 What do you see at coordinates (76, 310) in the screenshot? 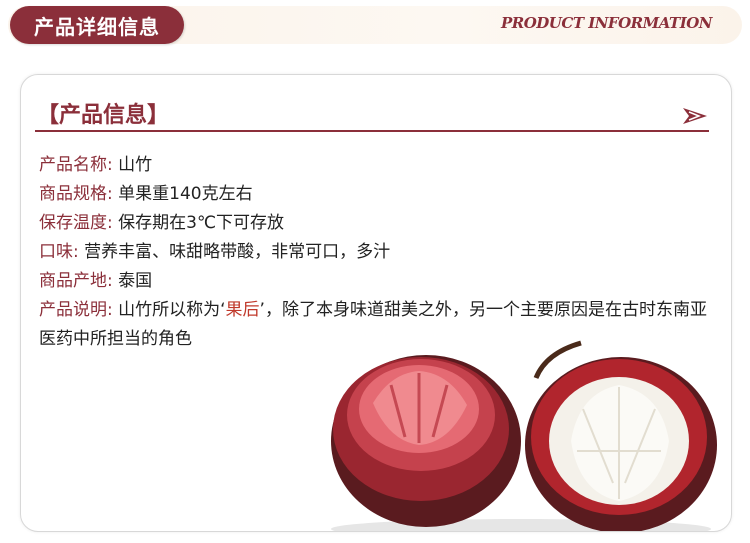
I see `desc-label: 产品说明:` at bounding box center [76, 310].